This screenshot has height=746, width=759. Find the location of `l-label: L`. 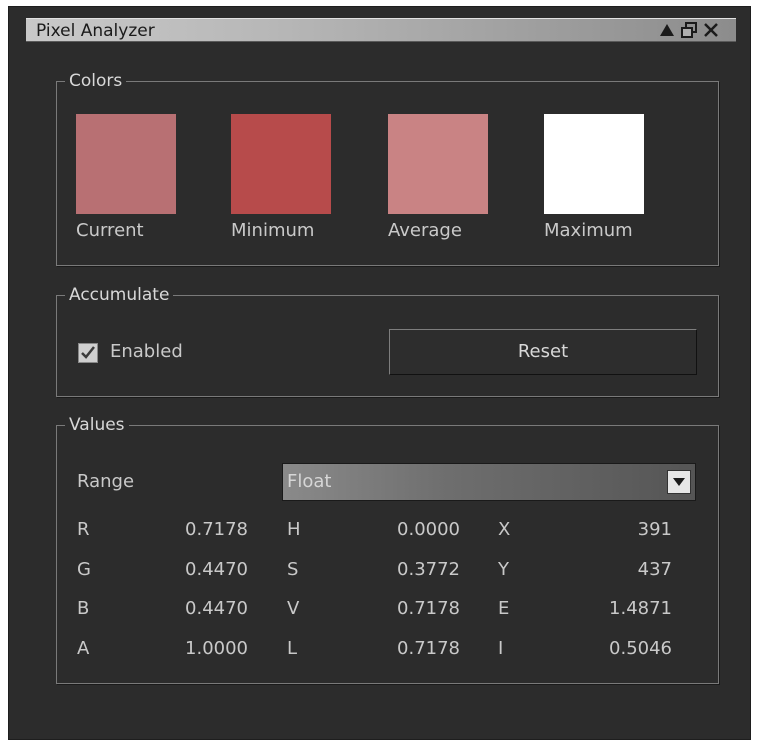

l-label: L is located at coordinates (292, 648).